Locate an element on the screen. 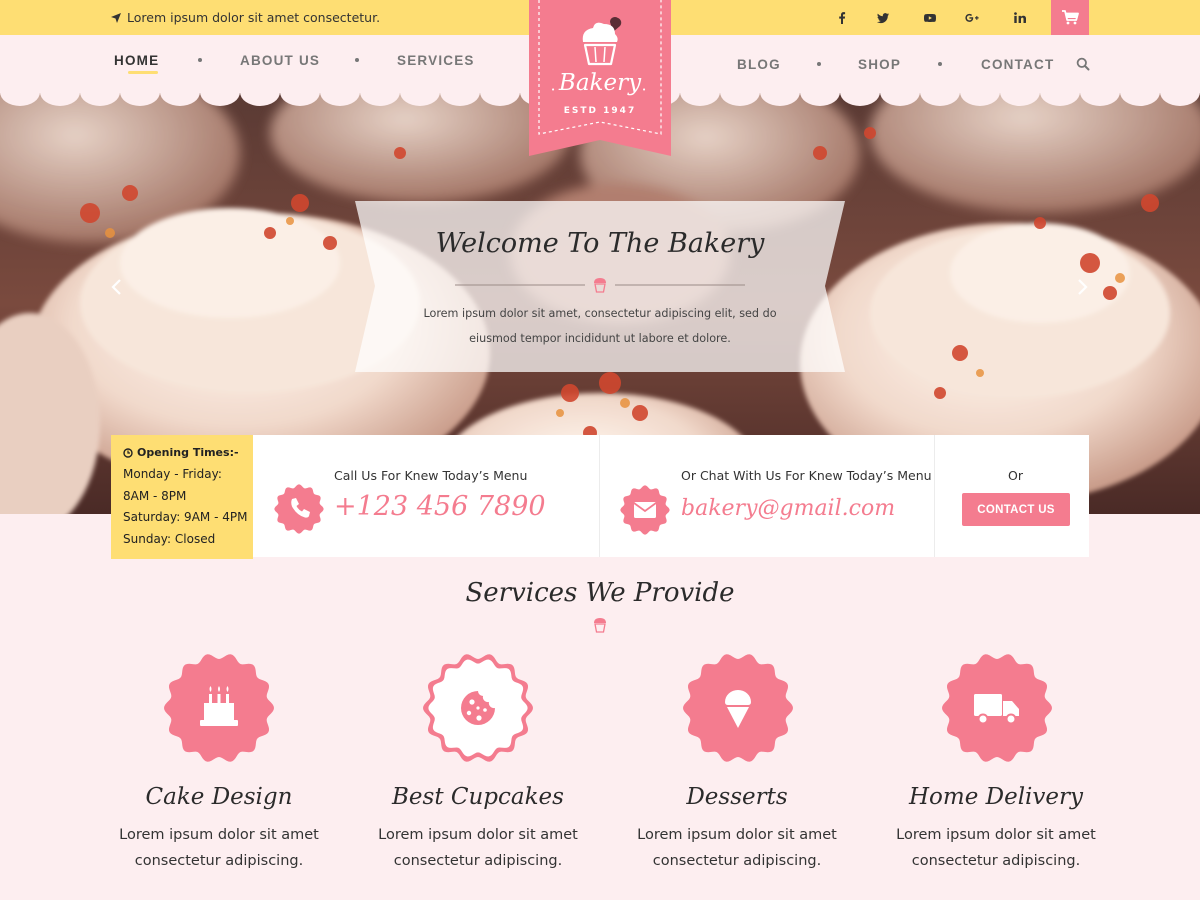  nav-contact: CONTACT is located at coordinates (1017, 64).